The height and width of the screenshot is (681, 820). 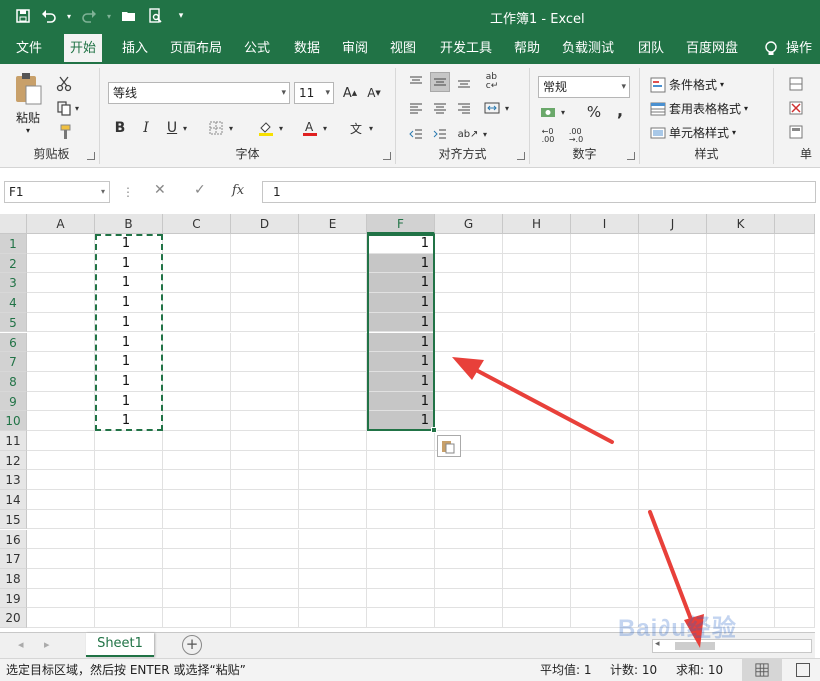 What do you see at coordinates (466, 49) in the screenshot?
I see `tab-developer: 开发工具` at bounding box center [466, 49].